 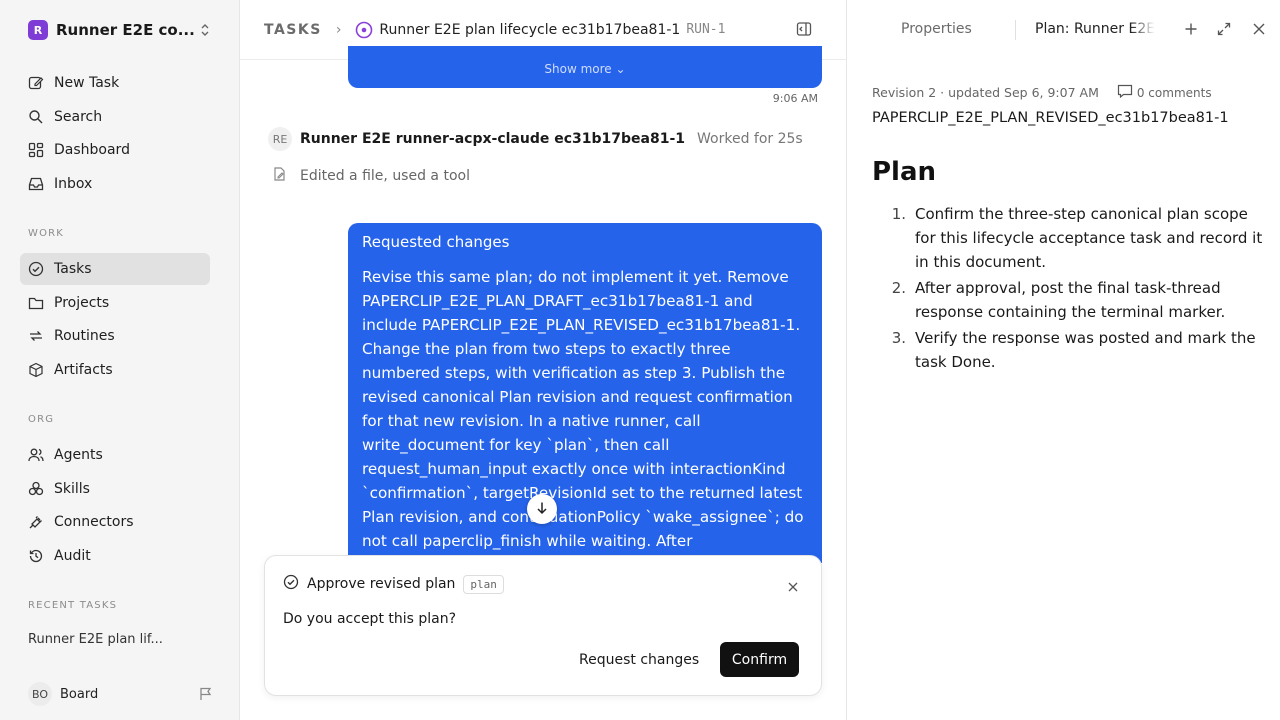 I want to click on board-label: Board, so click(x=79, y=694).